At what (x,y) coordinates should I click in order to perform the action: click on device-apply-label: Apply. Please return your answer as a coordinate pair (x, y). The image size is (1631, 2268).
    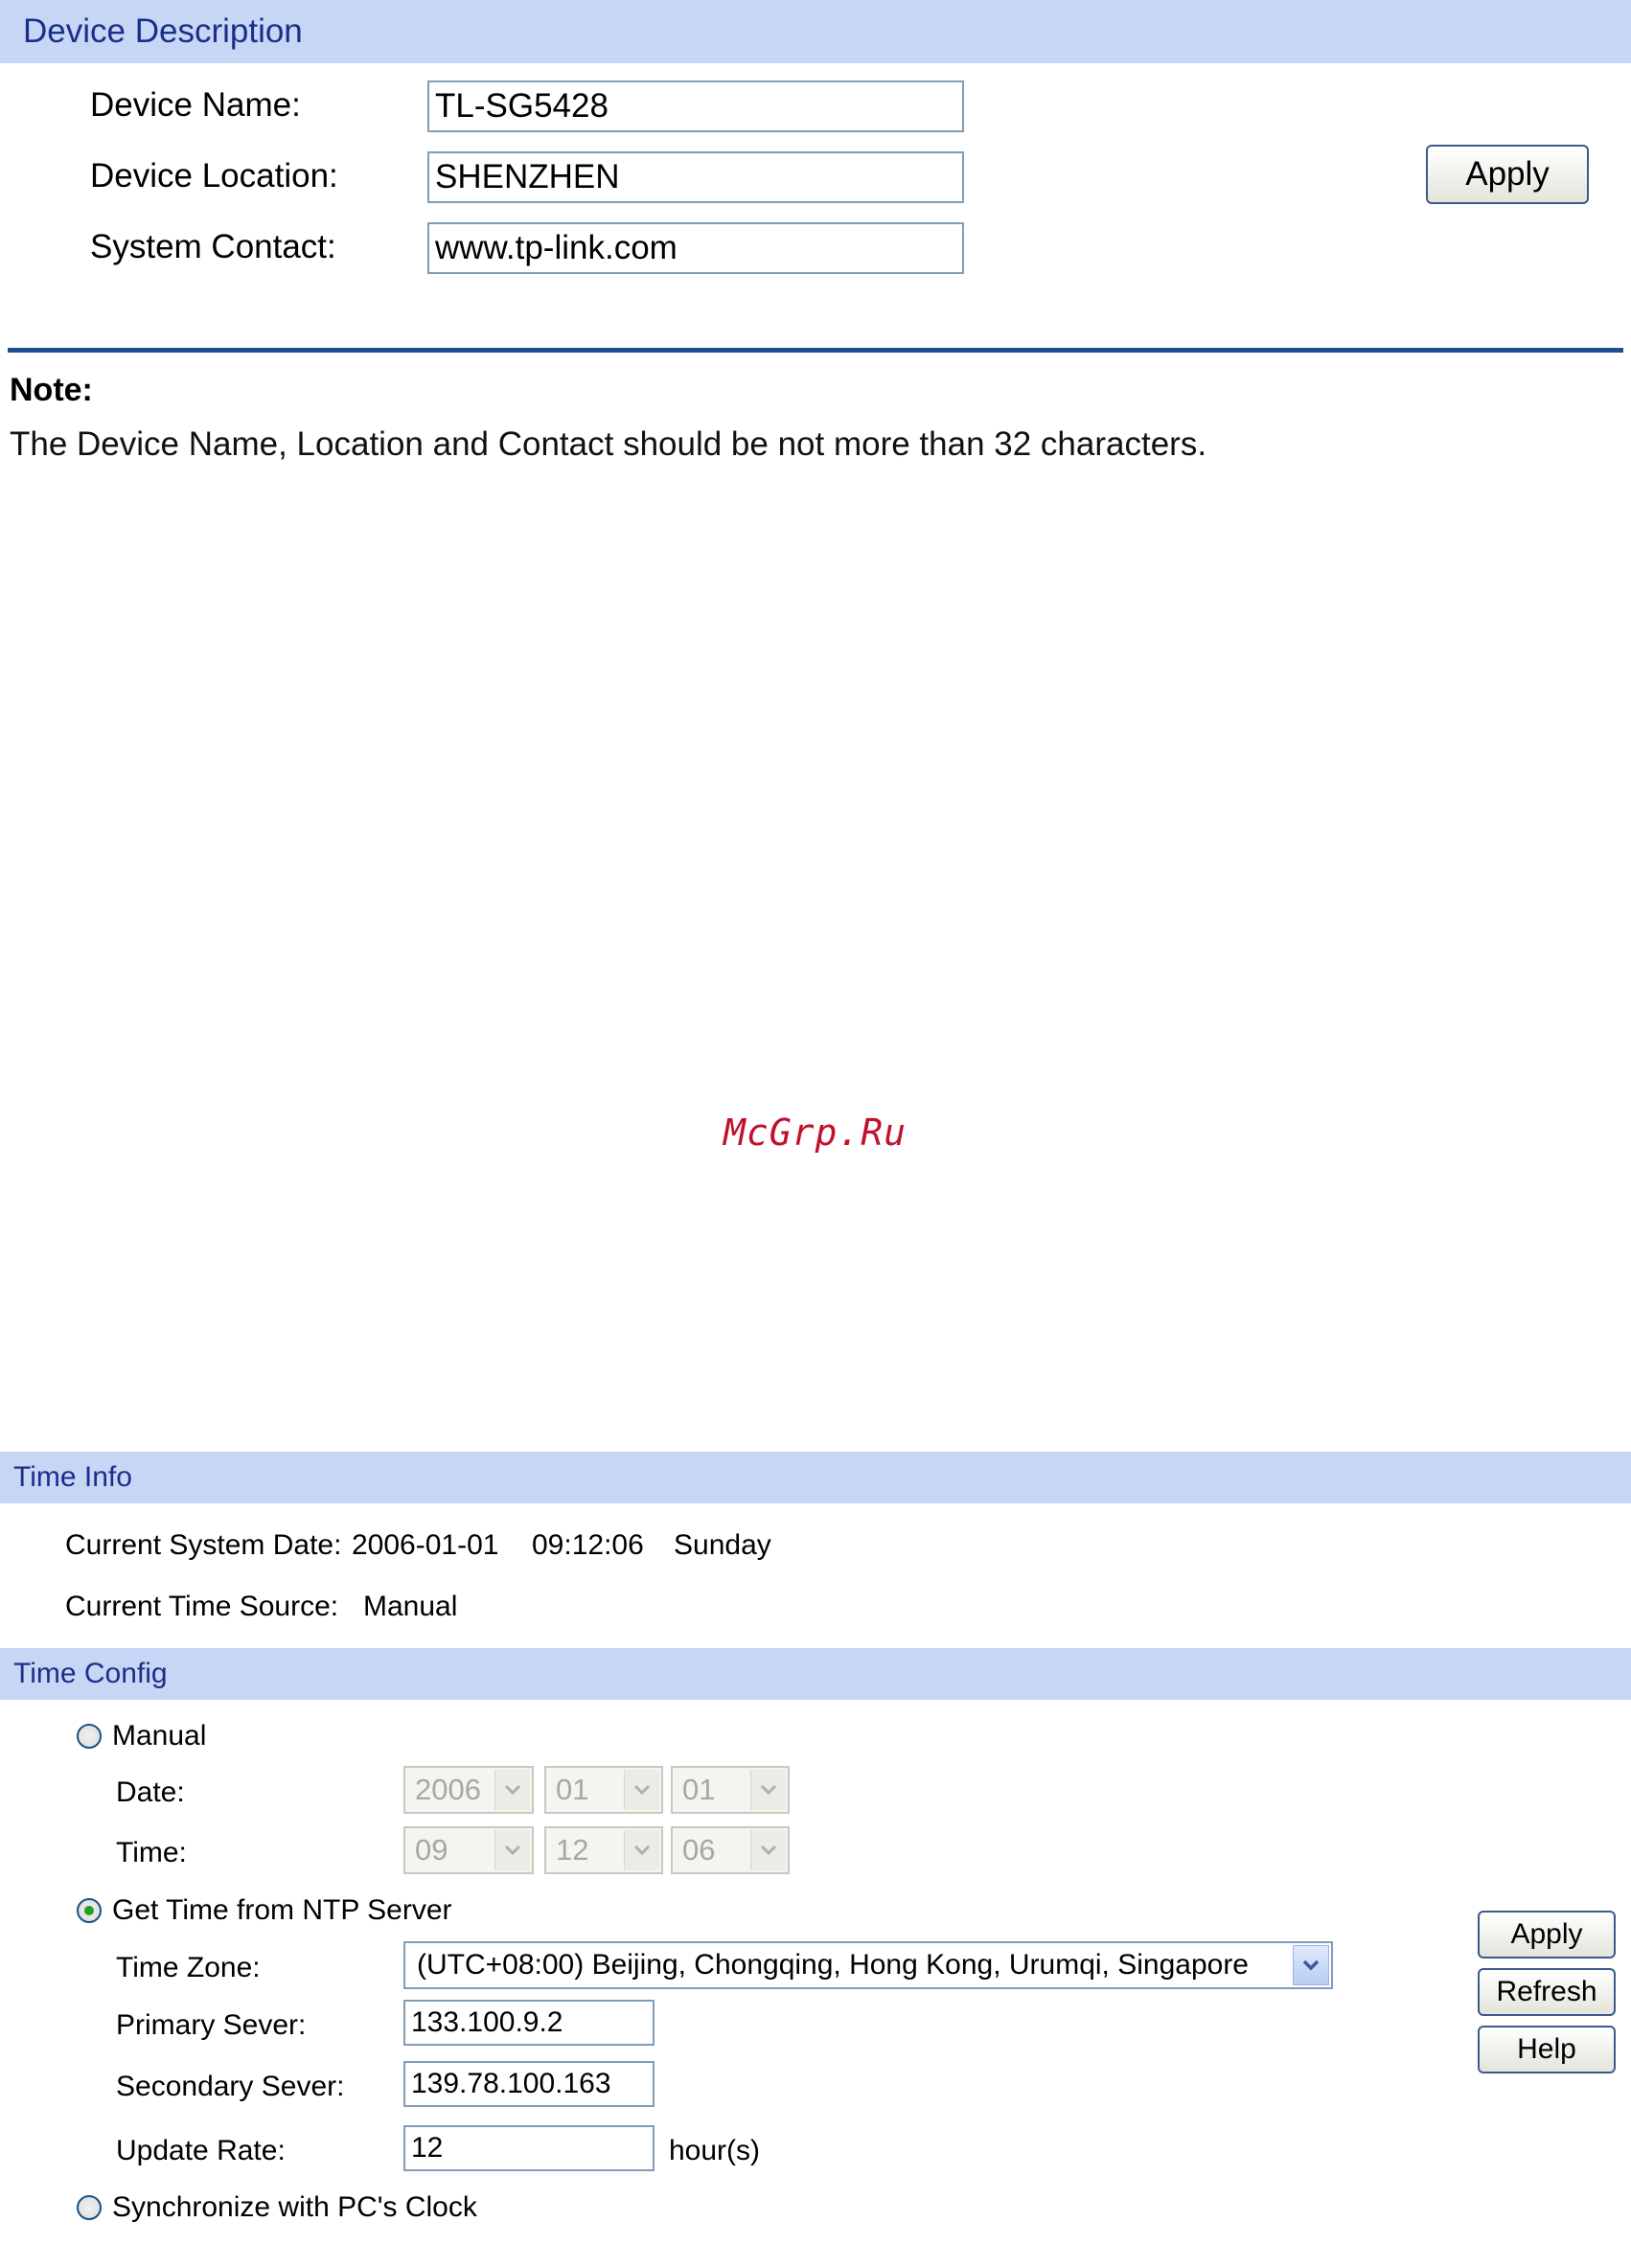
    Looking at the image, I should click on (1507, 174).